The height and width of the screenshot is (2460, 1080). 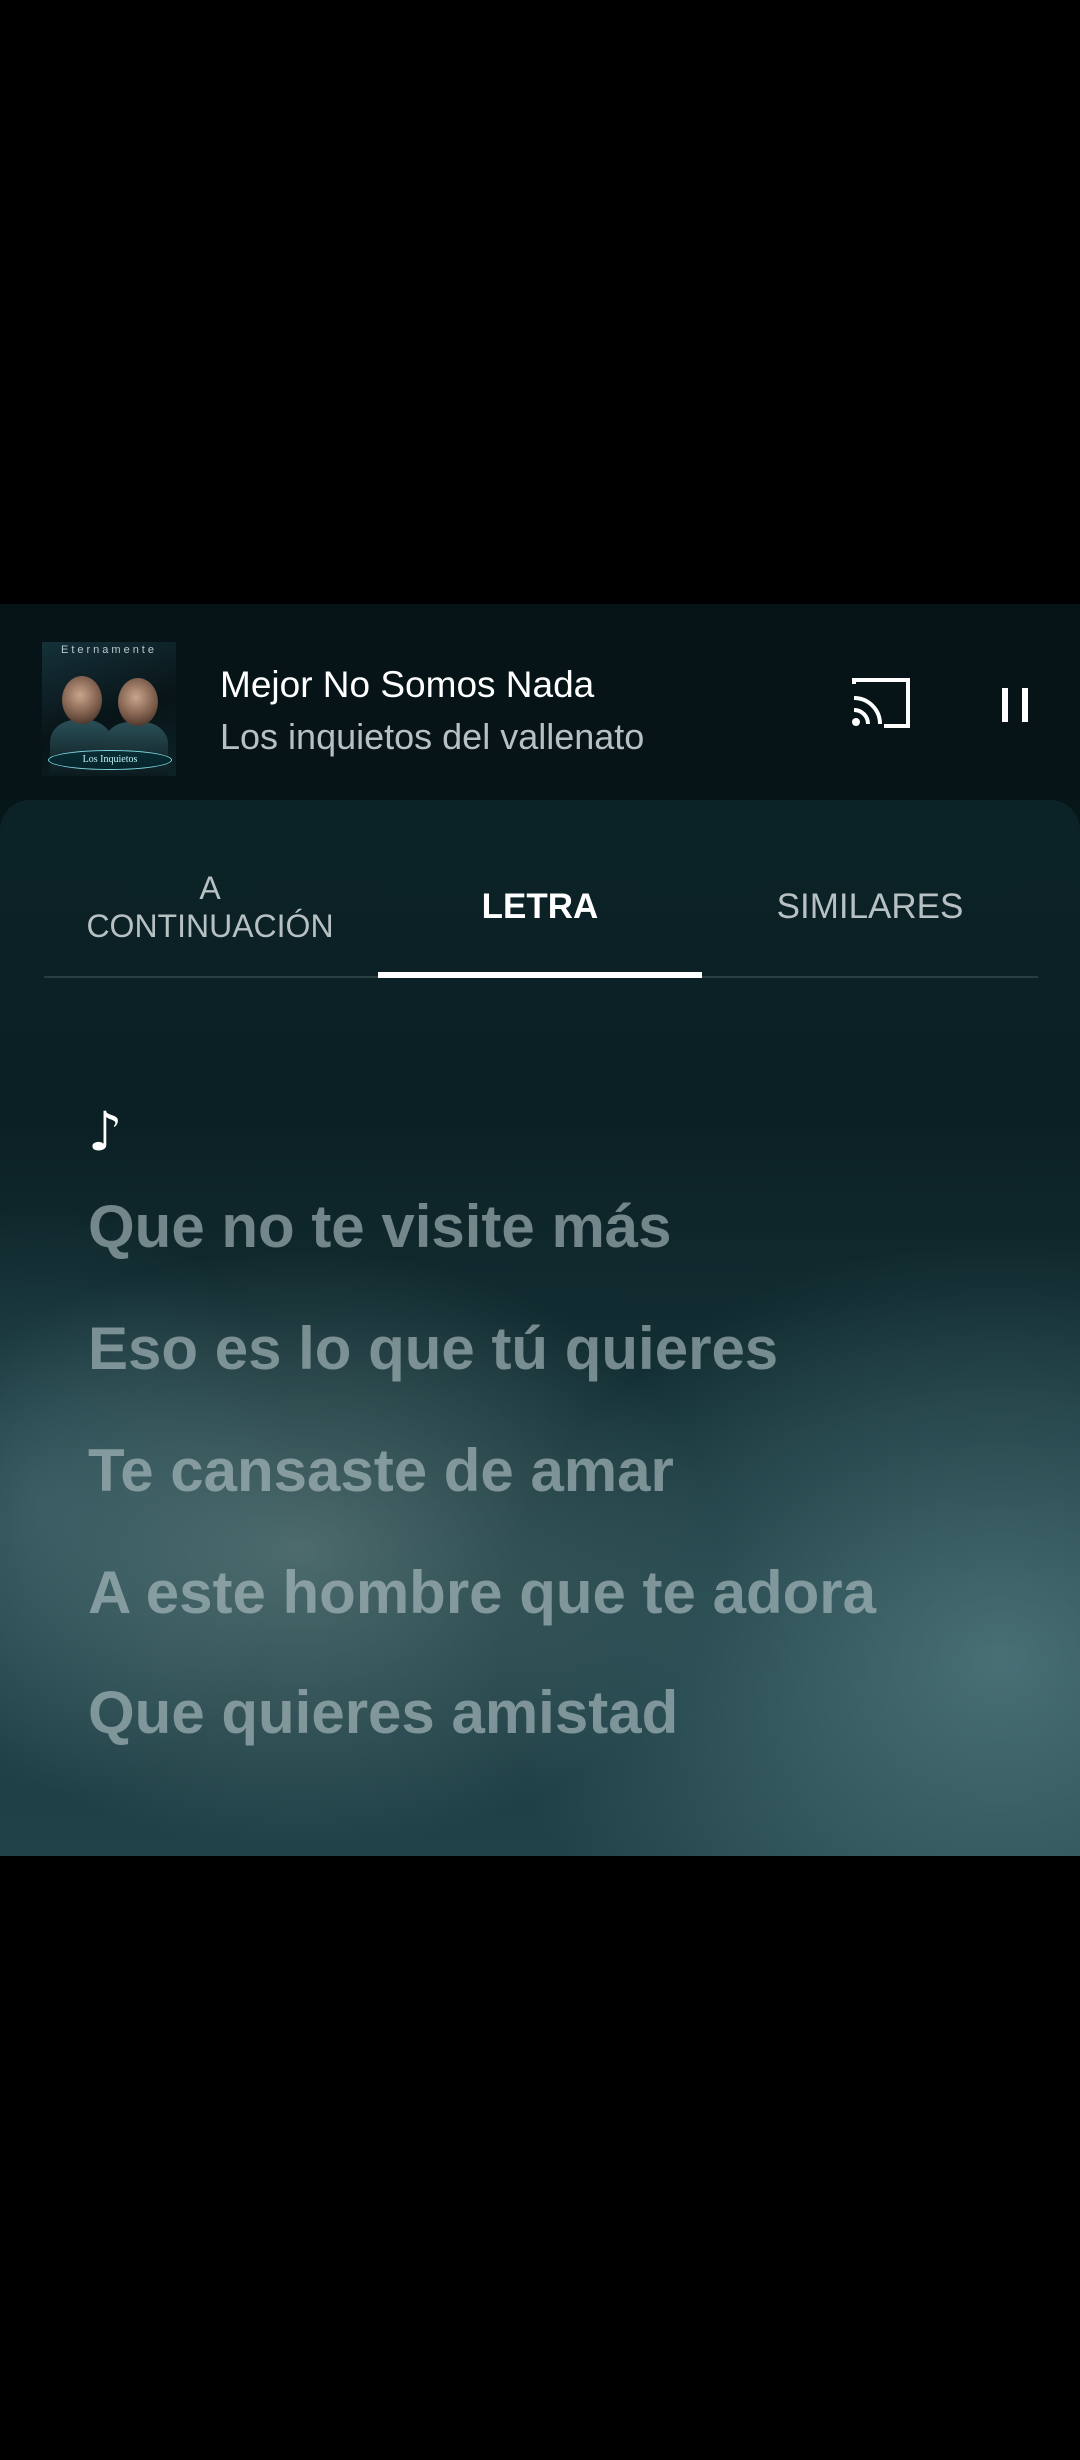 I want to click on tab-selected-indicator, so click(x=540, y=975).